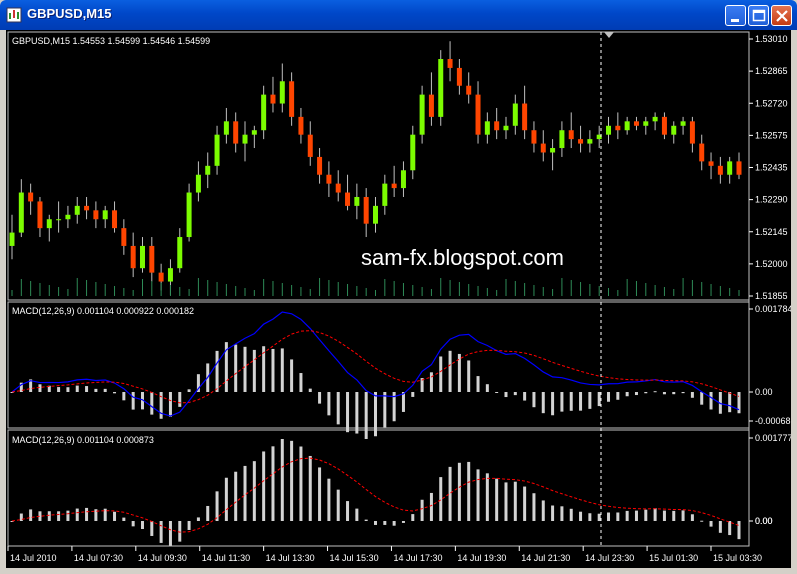 The width and height of the screenshot is (797, 574). Describe the element at coordinates (758, 15) in the screenshot. I see `maximize-button` at that location.